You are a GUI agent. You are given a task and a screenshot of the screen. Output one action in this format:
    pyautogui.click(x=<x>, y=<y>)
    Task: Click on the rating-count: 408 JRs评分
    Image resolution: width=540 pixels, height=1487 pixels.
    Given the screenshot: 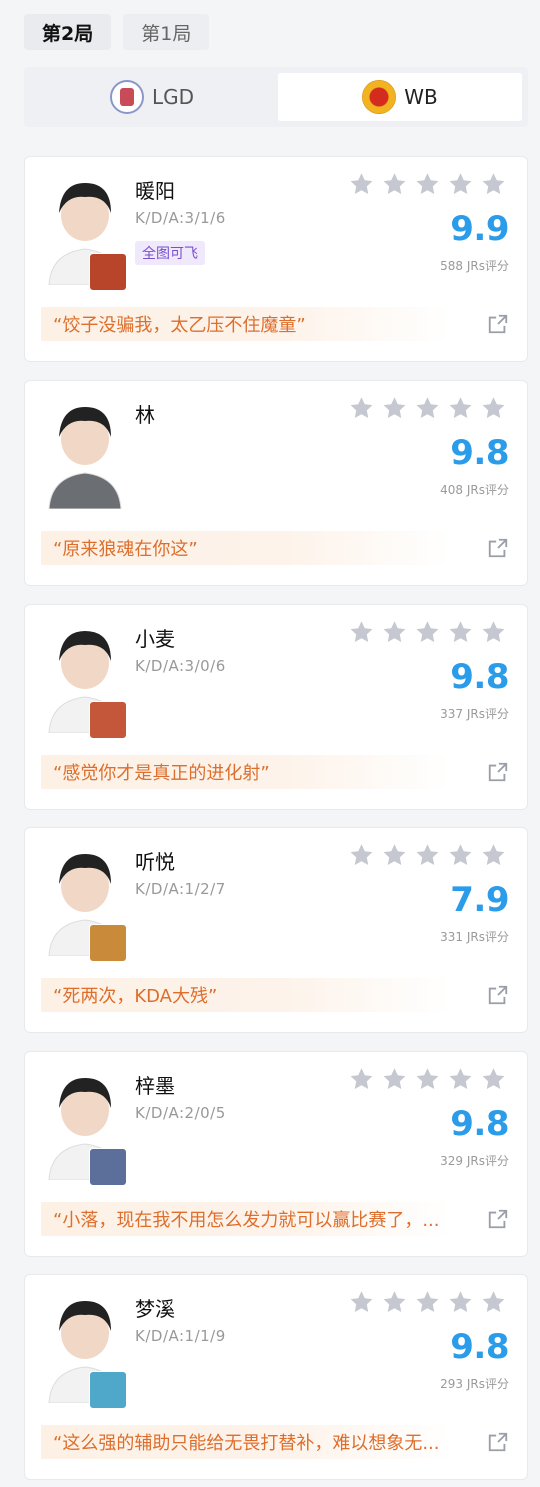 What is the action you would take?
    pyautogui.click(x=474, y=490)
    